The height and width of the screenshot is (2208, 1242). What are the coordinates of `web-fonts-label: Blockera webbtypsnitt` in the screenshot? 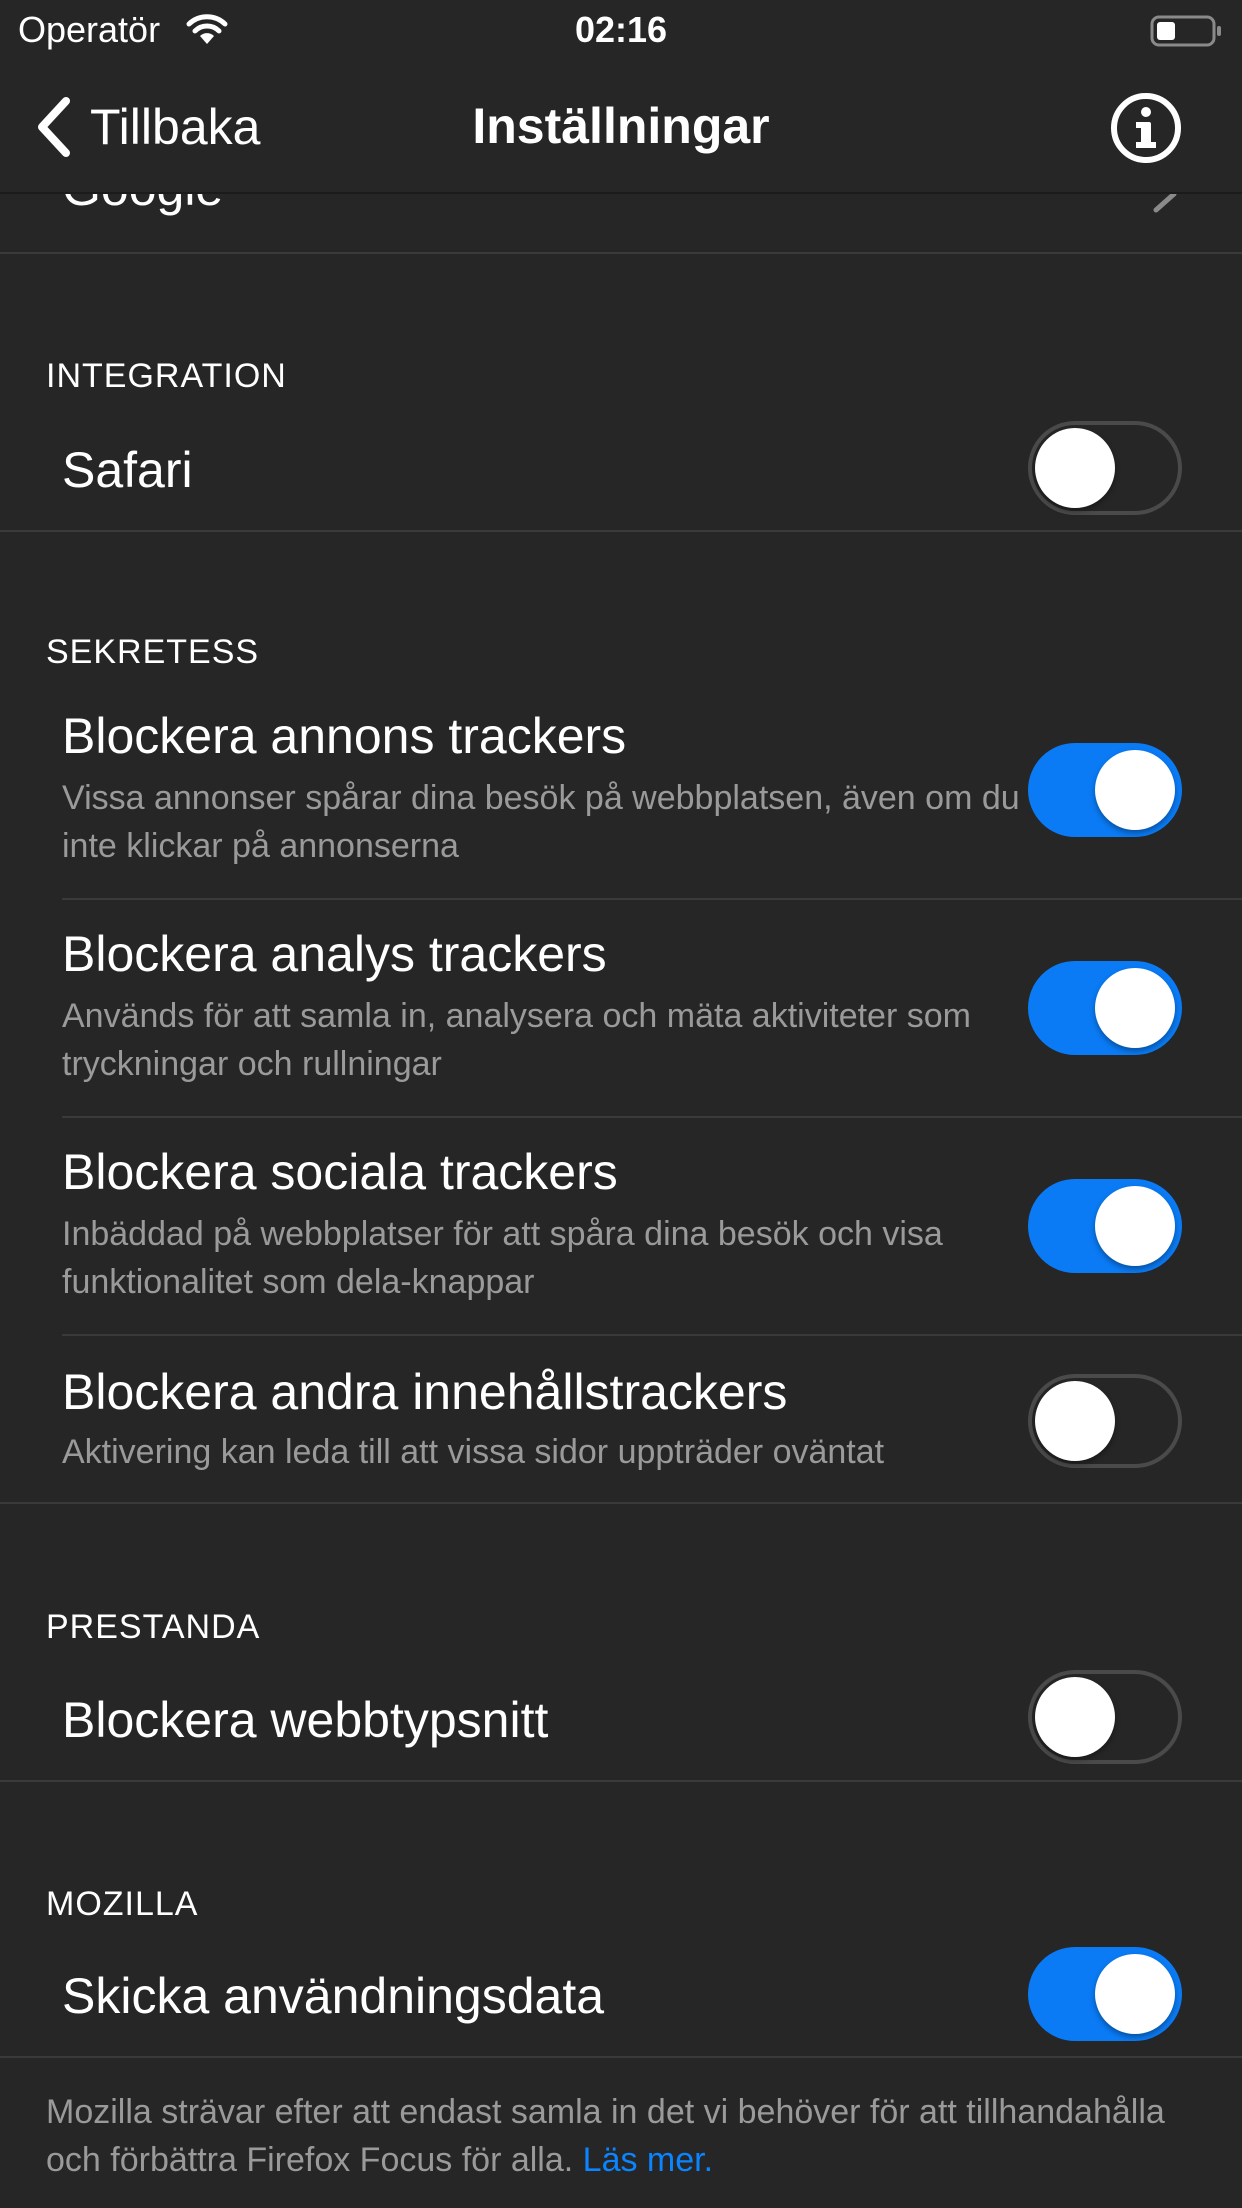 It's located at (305, 1720).